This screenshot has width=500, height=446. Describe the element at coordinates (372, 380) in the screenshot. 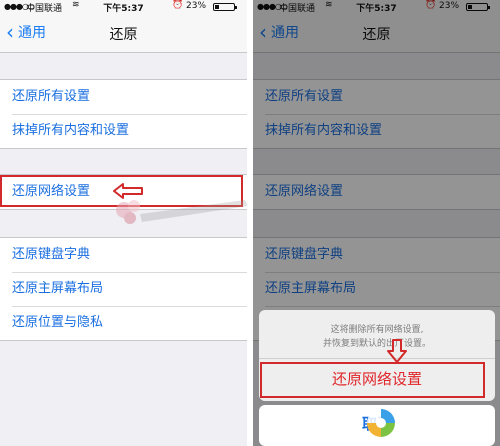

I see `confirm-highlight-box` at that location.